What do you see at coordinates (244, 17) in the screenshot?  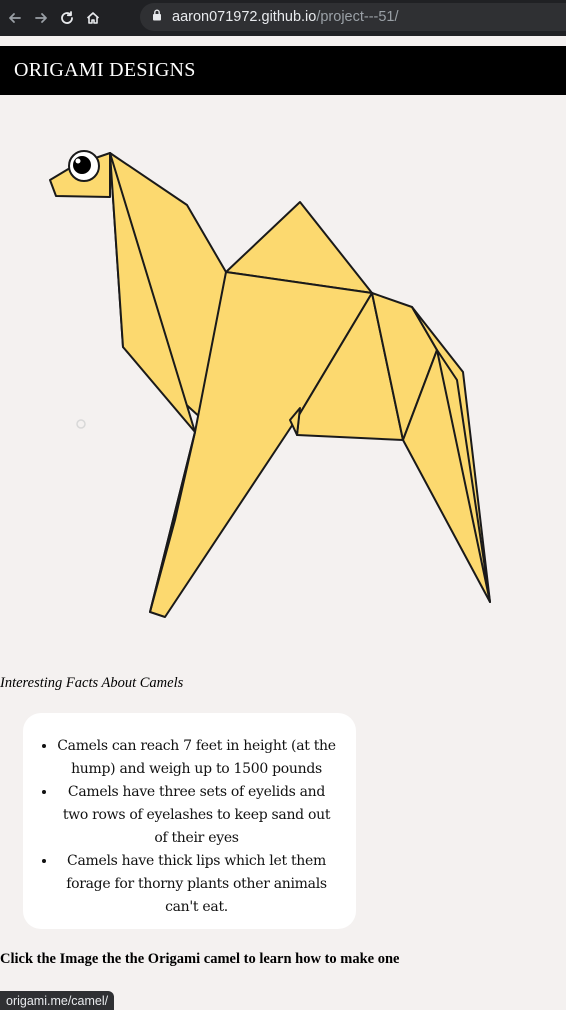 I see `url-domain: aaron071972.github.io` at bounding box center [244, 17].